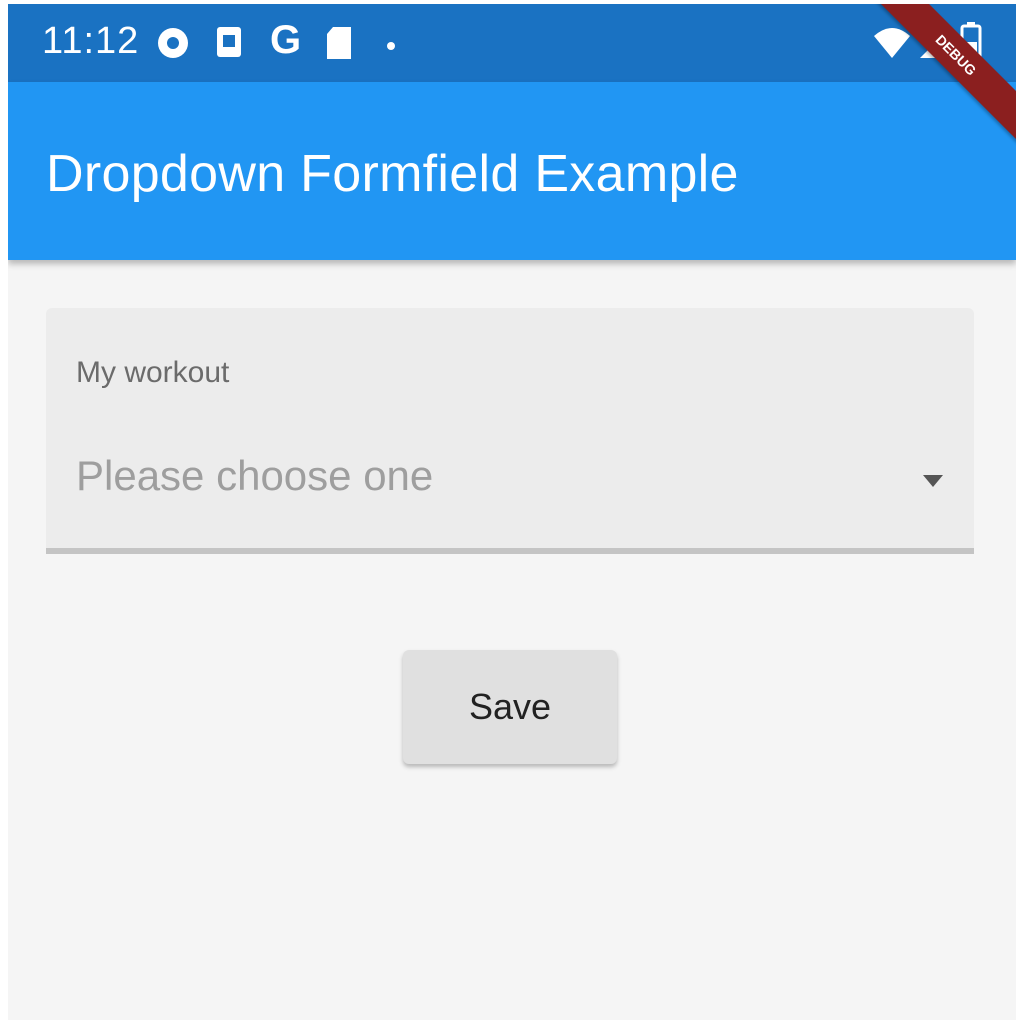 The image size is (1024, 1024). Describe the element at coordinates (892, 45) in the screenshot. I see `wifi-icon` at that location.